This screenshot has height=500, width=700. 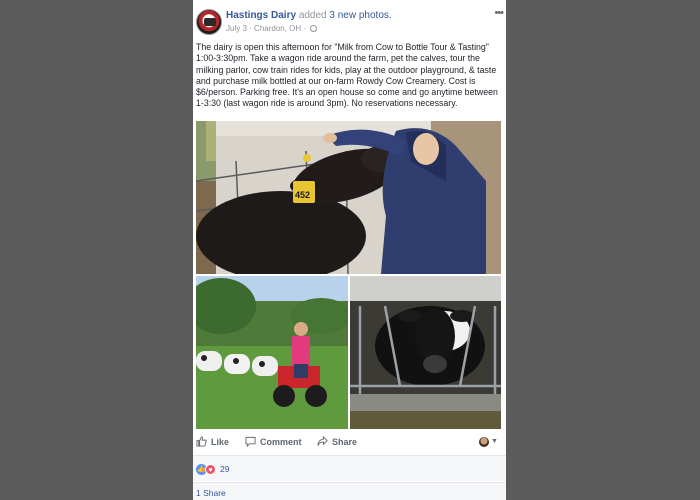 What do you see at coordinates (499, 13) in the screenshot?
I see `more-horizontal-icon: •••` at bounding box center [499, 13].